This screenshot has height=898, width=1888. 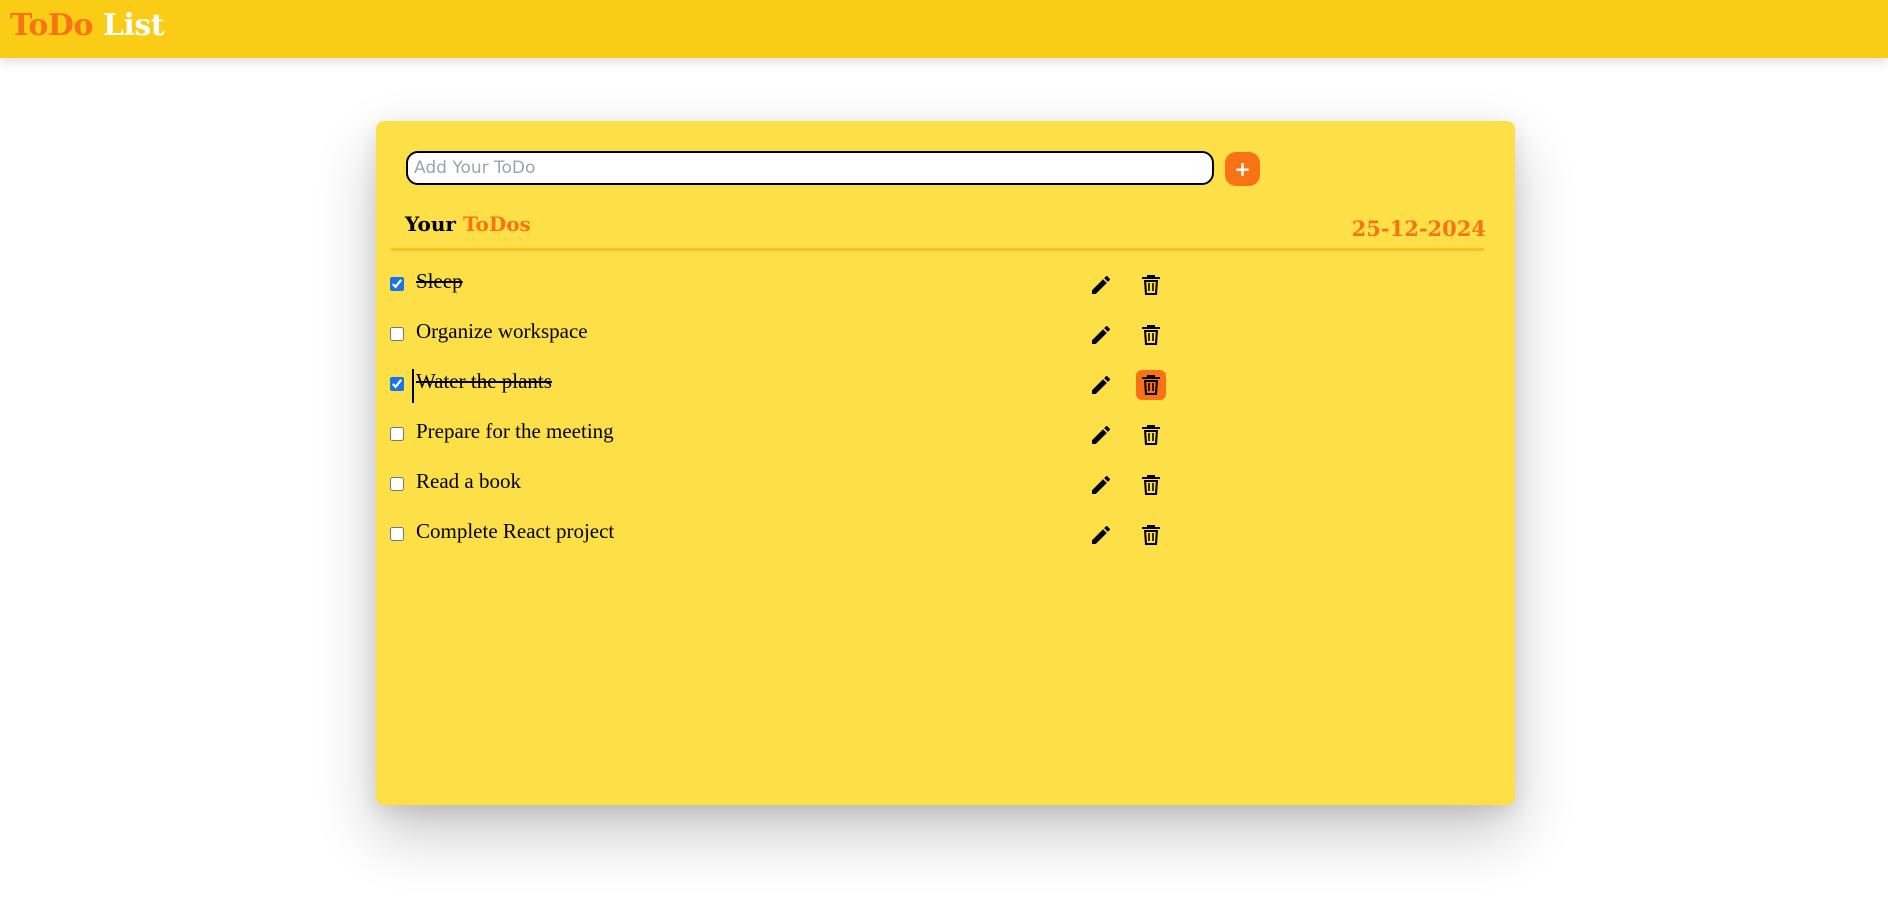 What do you see at coordinates (502, 331) in the screenshot?
I see `todo-text: Organize workspace` at bounding box center [502, 331].